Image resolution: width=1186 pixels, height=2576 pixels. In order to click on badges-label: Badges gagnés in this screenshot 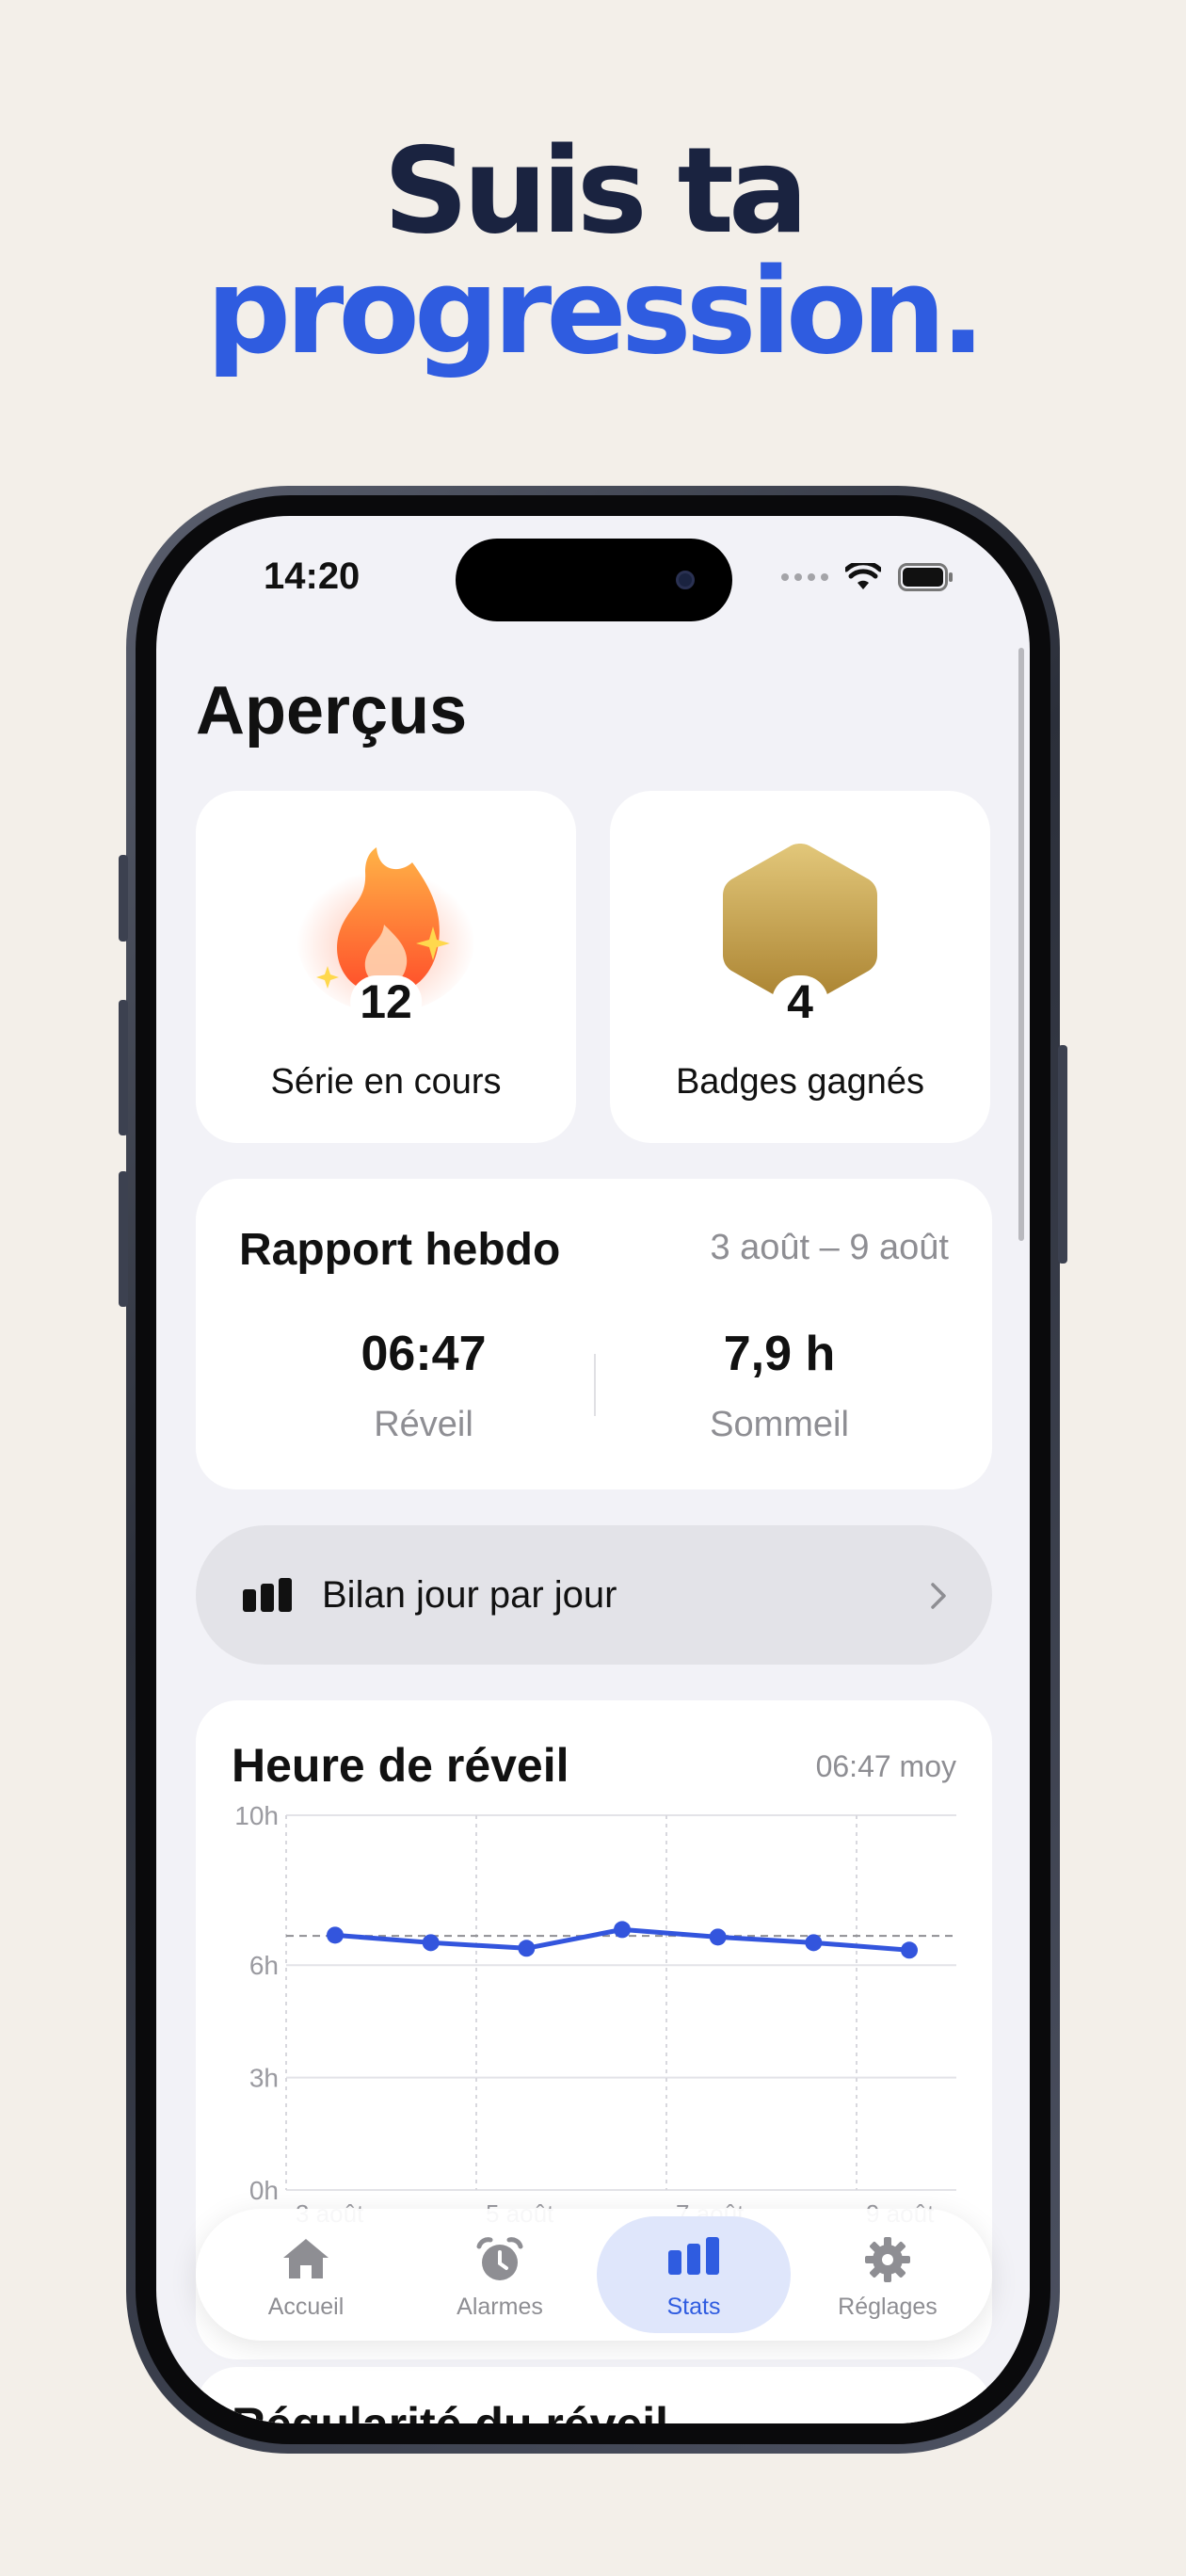, I will do `click(800, 1082)`.